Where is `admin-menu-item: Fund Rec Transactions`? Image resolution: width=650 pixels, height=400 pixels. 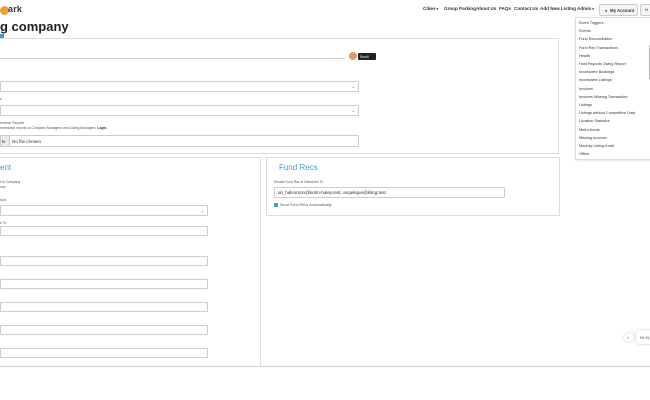
admin-menu-item: Fund Rec Transactions is located at coordinates (598, 48).